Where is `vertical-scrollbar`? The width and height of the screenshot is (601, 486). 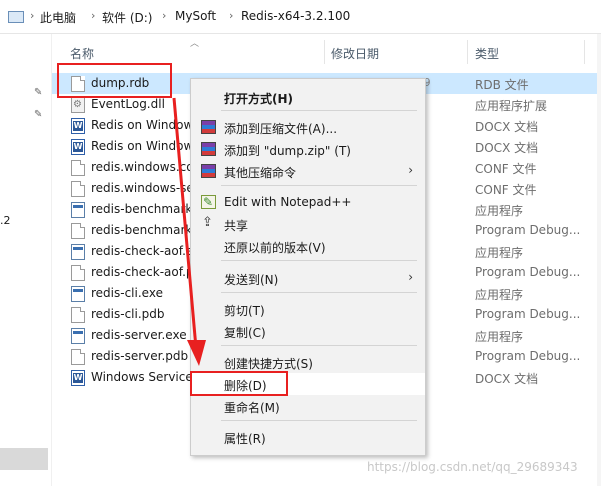
vertical-scrollbar is located at coordinates (599, 260).